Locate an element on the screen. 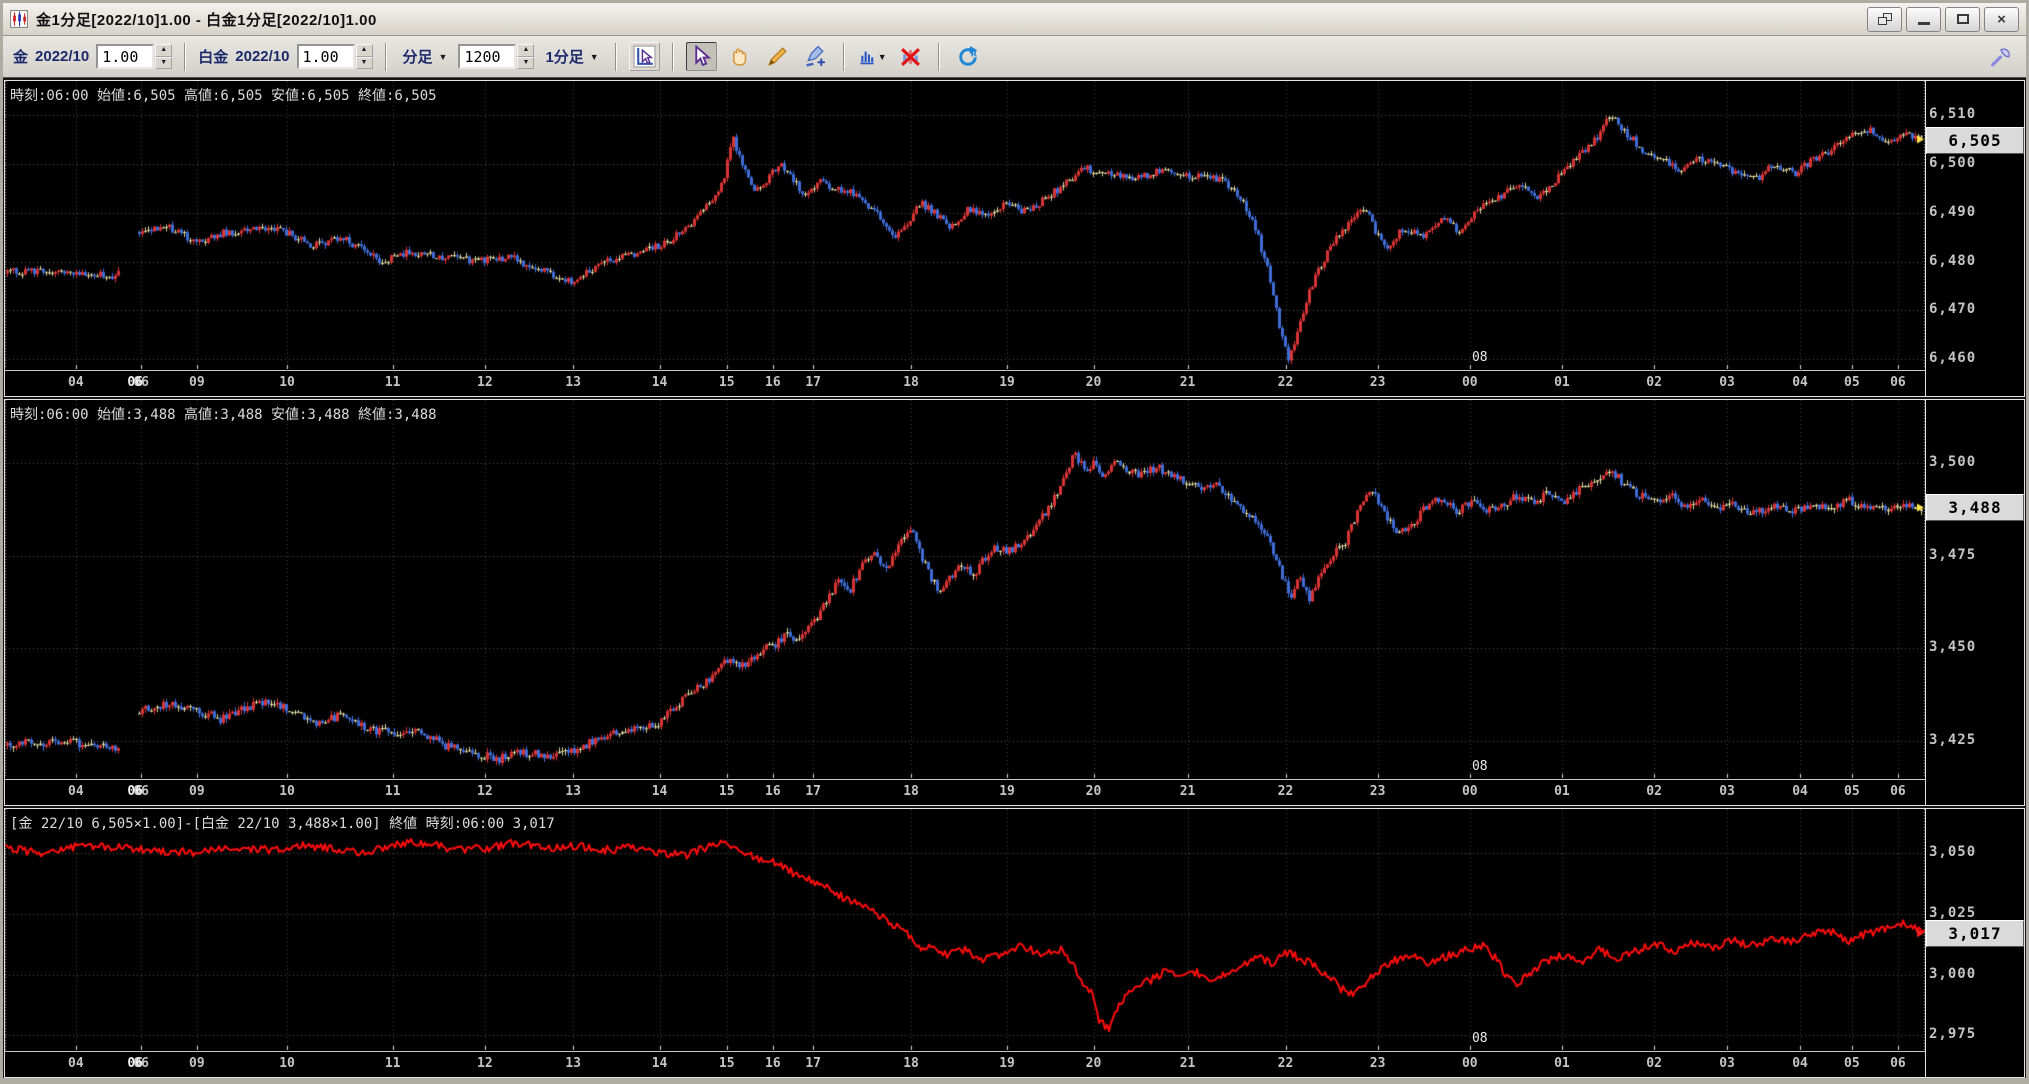 This screenshot has height=1084, width=2029. clear-chart-tool-button is located at coordinates (910, 56).